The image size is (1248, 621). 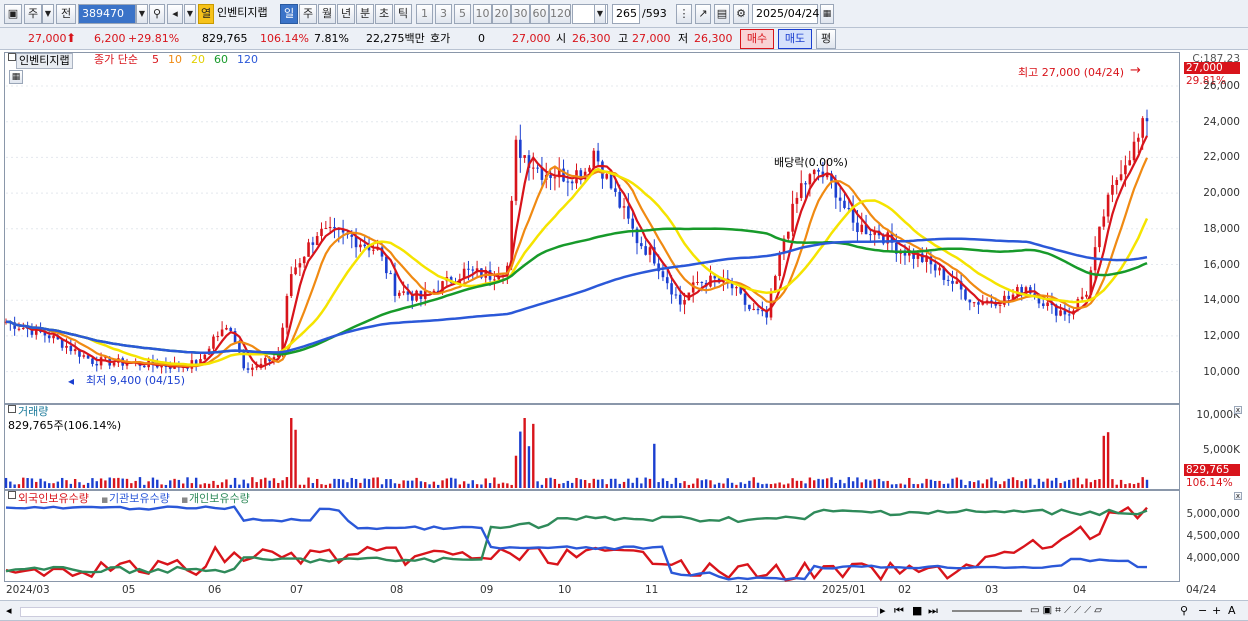 I want to click on x-label: 04/24, so click(x=1201, y=590).